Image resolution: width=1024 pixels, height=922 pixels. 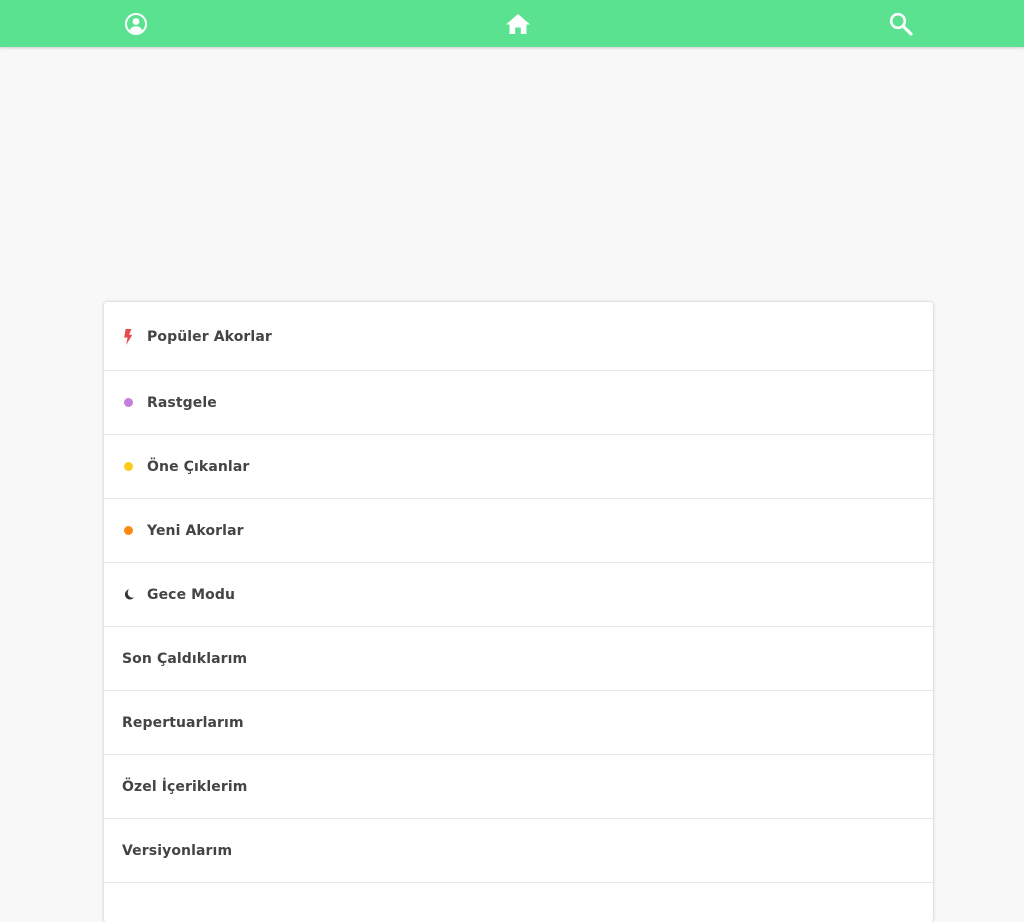 What do you see at coordinates (518, 595) in the screenshot?
I see `menu-item-night-mode: Gece Modu` at bounding box center [518, 595].